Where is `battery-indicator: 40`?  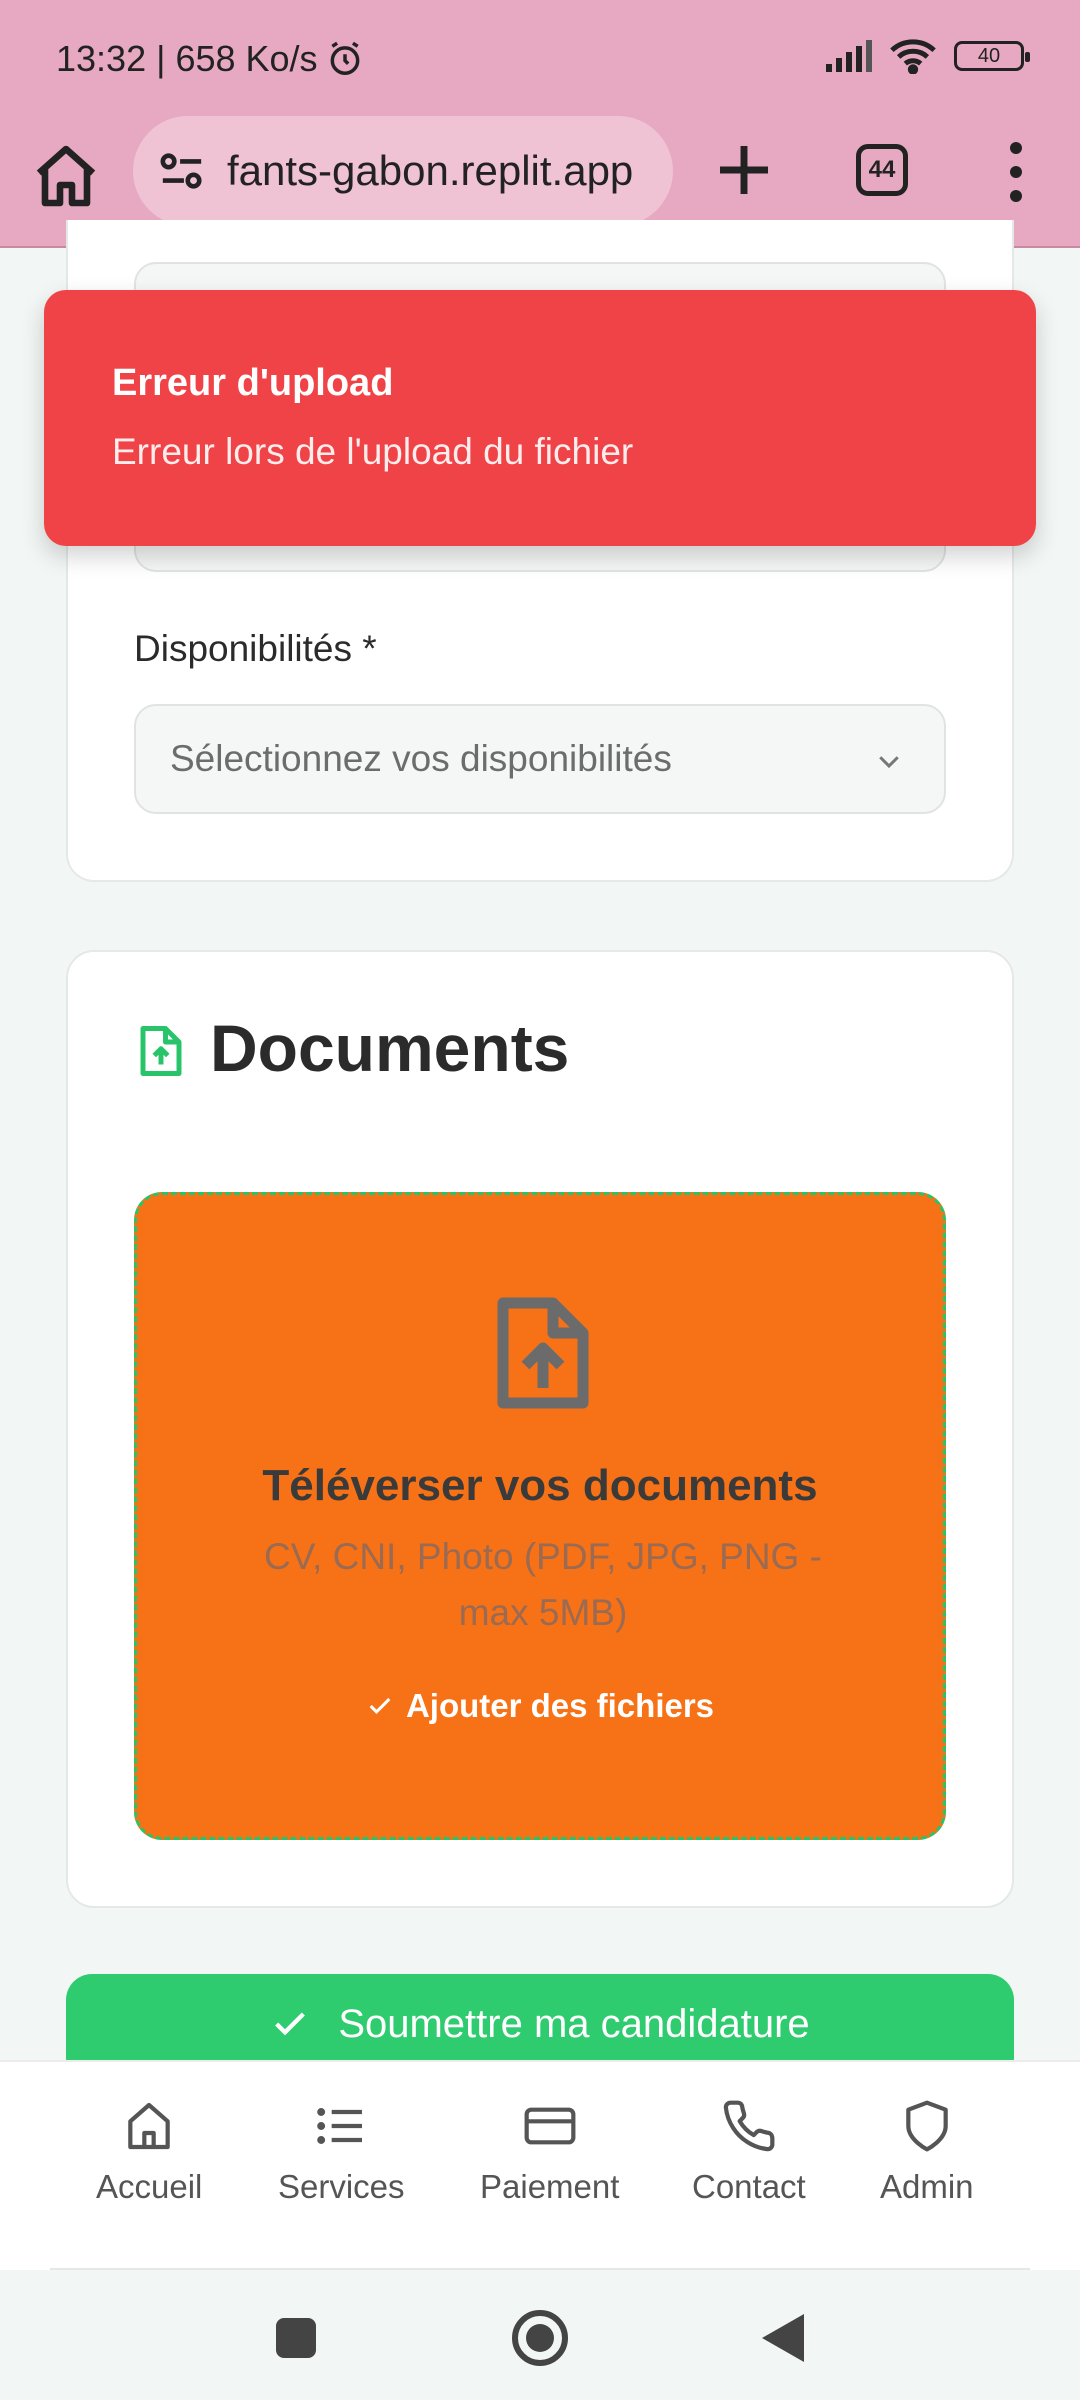
battery-indicator: 40 is located at coordinates (992, 56).